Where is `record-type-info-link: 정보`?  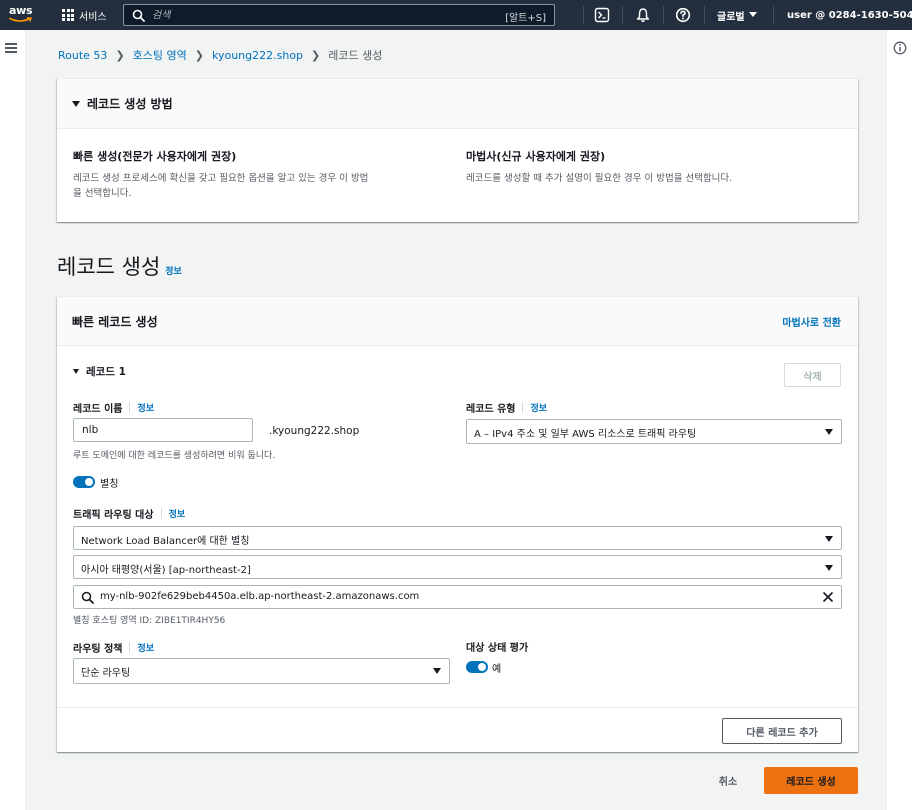
record-type-info-link: 정보 is located at coordinates (538, 407).